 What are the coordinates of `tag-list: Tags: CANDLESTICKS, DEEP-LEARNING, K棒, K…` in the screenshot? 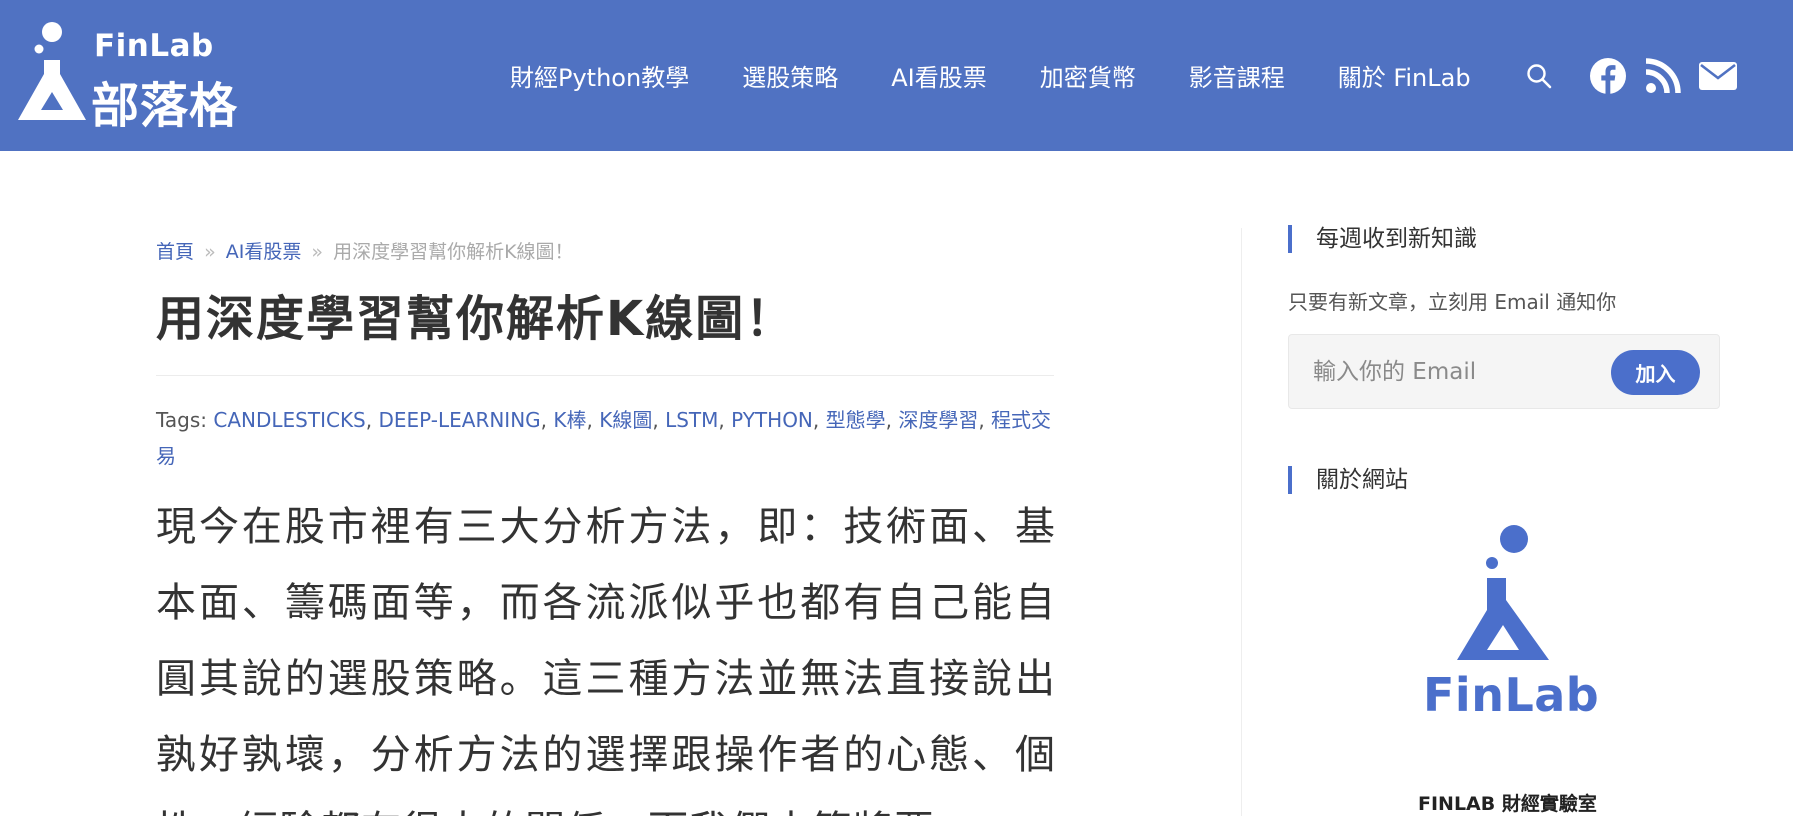 It's located at (604, 438).